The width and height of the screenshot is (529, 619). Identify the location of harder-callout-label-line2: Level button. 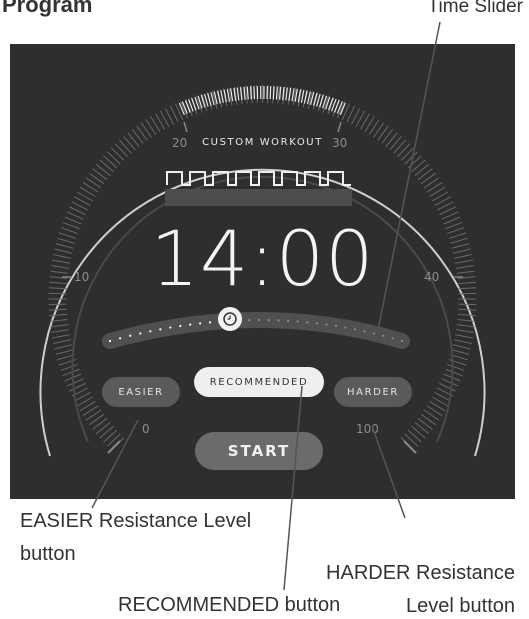
(460, 606).